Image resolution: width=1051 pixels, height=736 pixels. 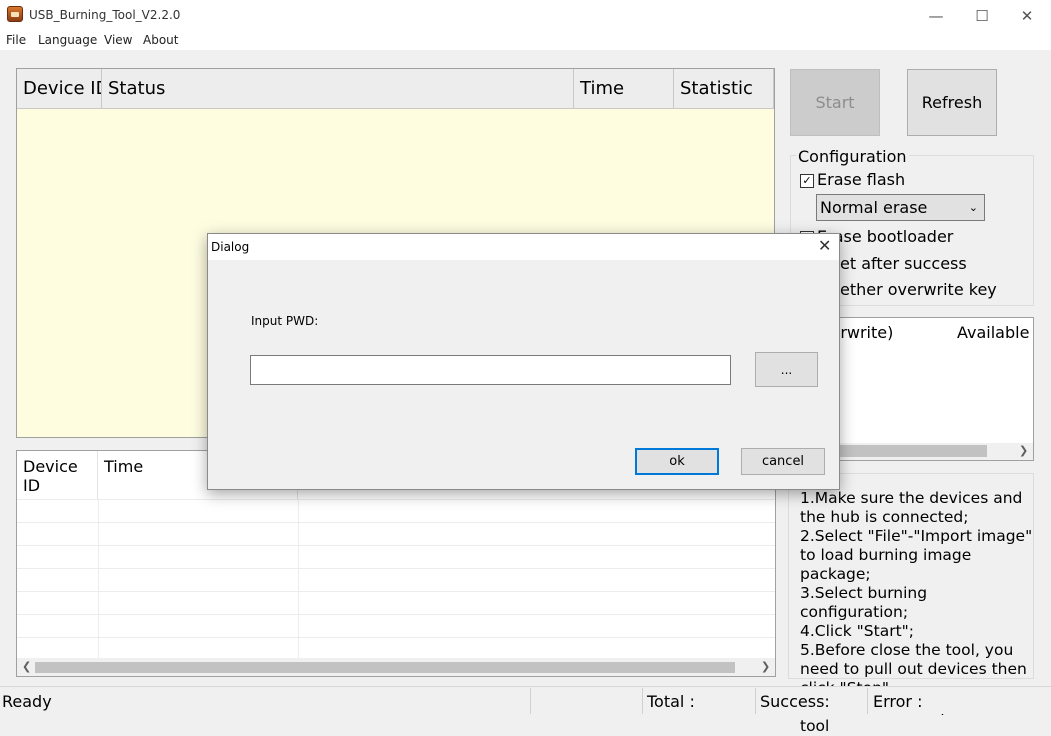 I want to click on dialog-title-bar, so click(x=523, y=247).